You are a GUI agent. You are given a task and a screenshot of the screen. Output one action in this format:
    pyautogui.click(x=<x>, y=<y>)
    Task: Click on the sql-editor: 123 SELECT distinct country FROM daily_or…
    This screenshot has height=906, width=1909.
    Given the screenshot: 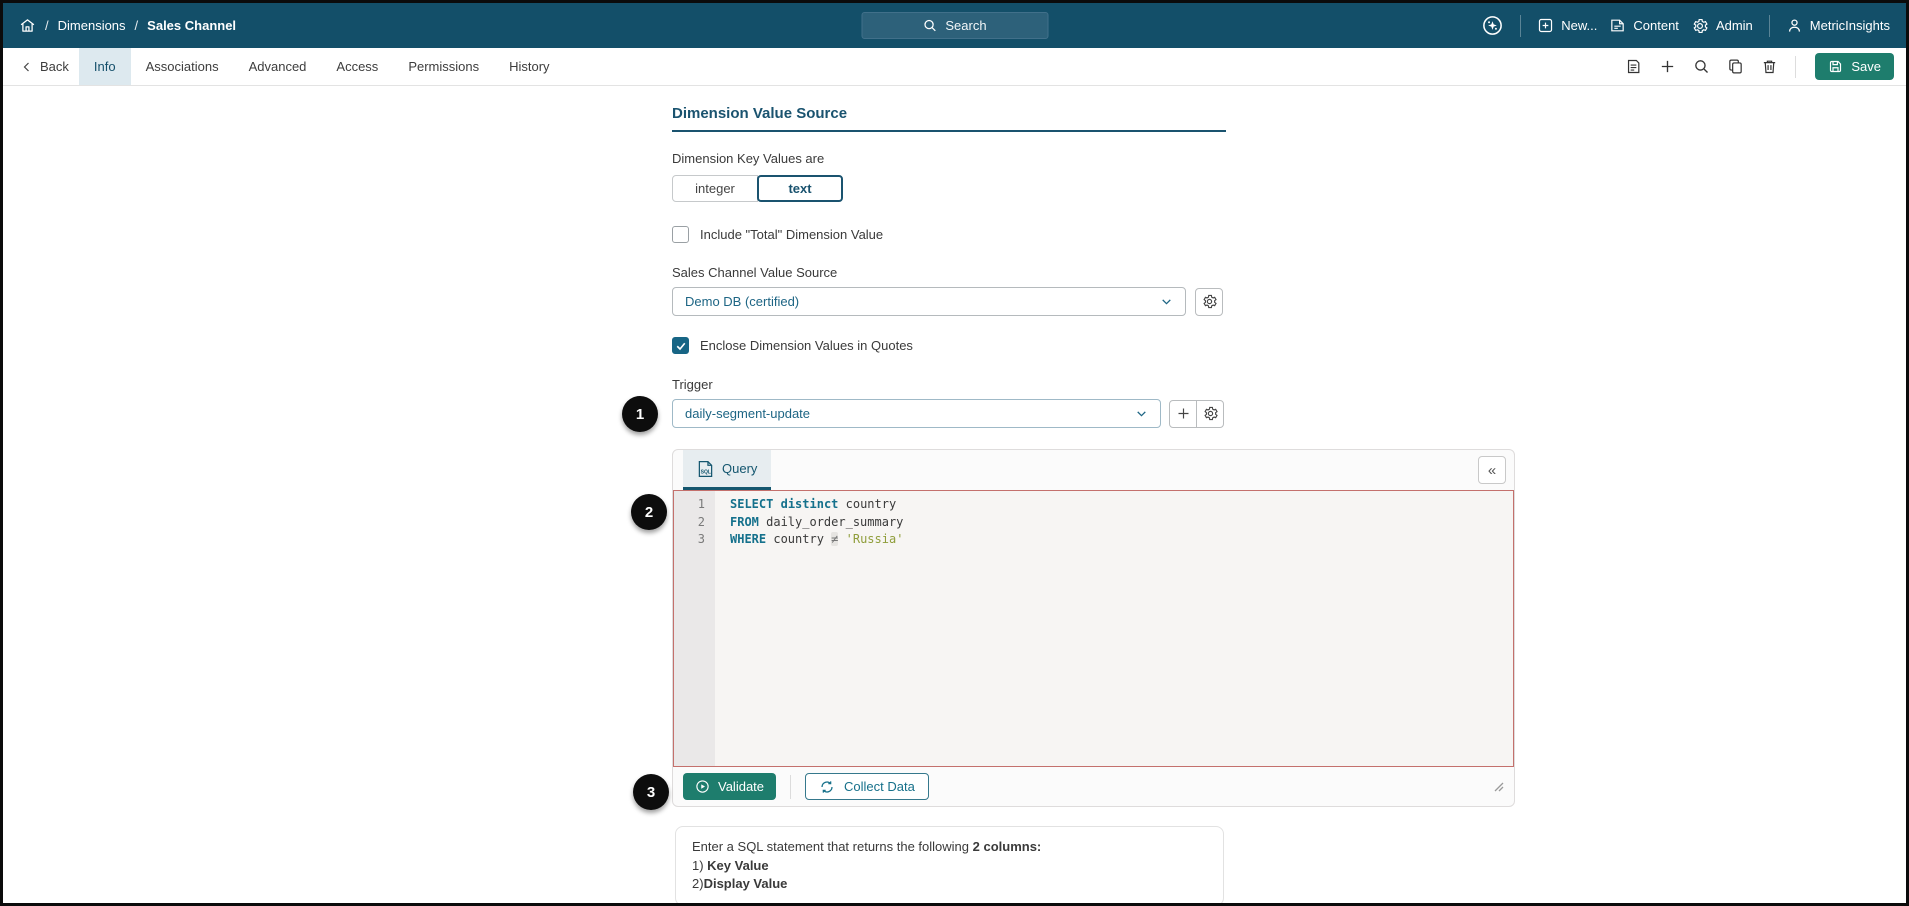 What is the action you would take?
    pyautogui.click(x=1093, y=628)
    